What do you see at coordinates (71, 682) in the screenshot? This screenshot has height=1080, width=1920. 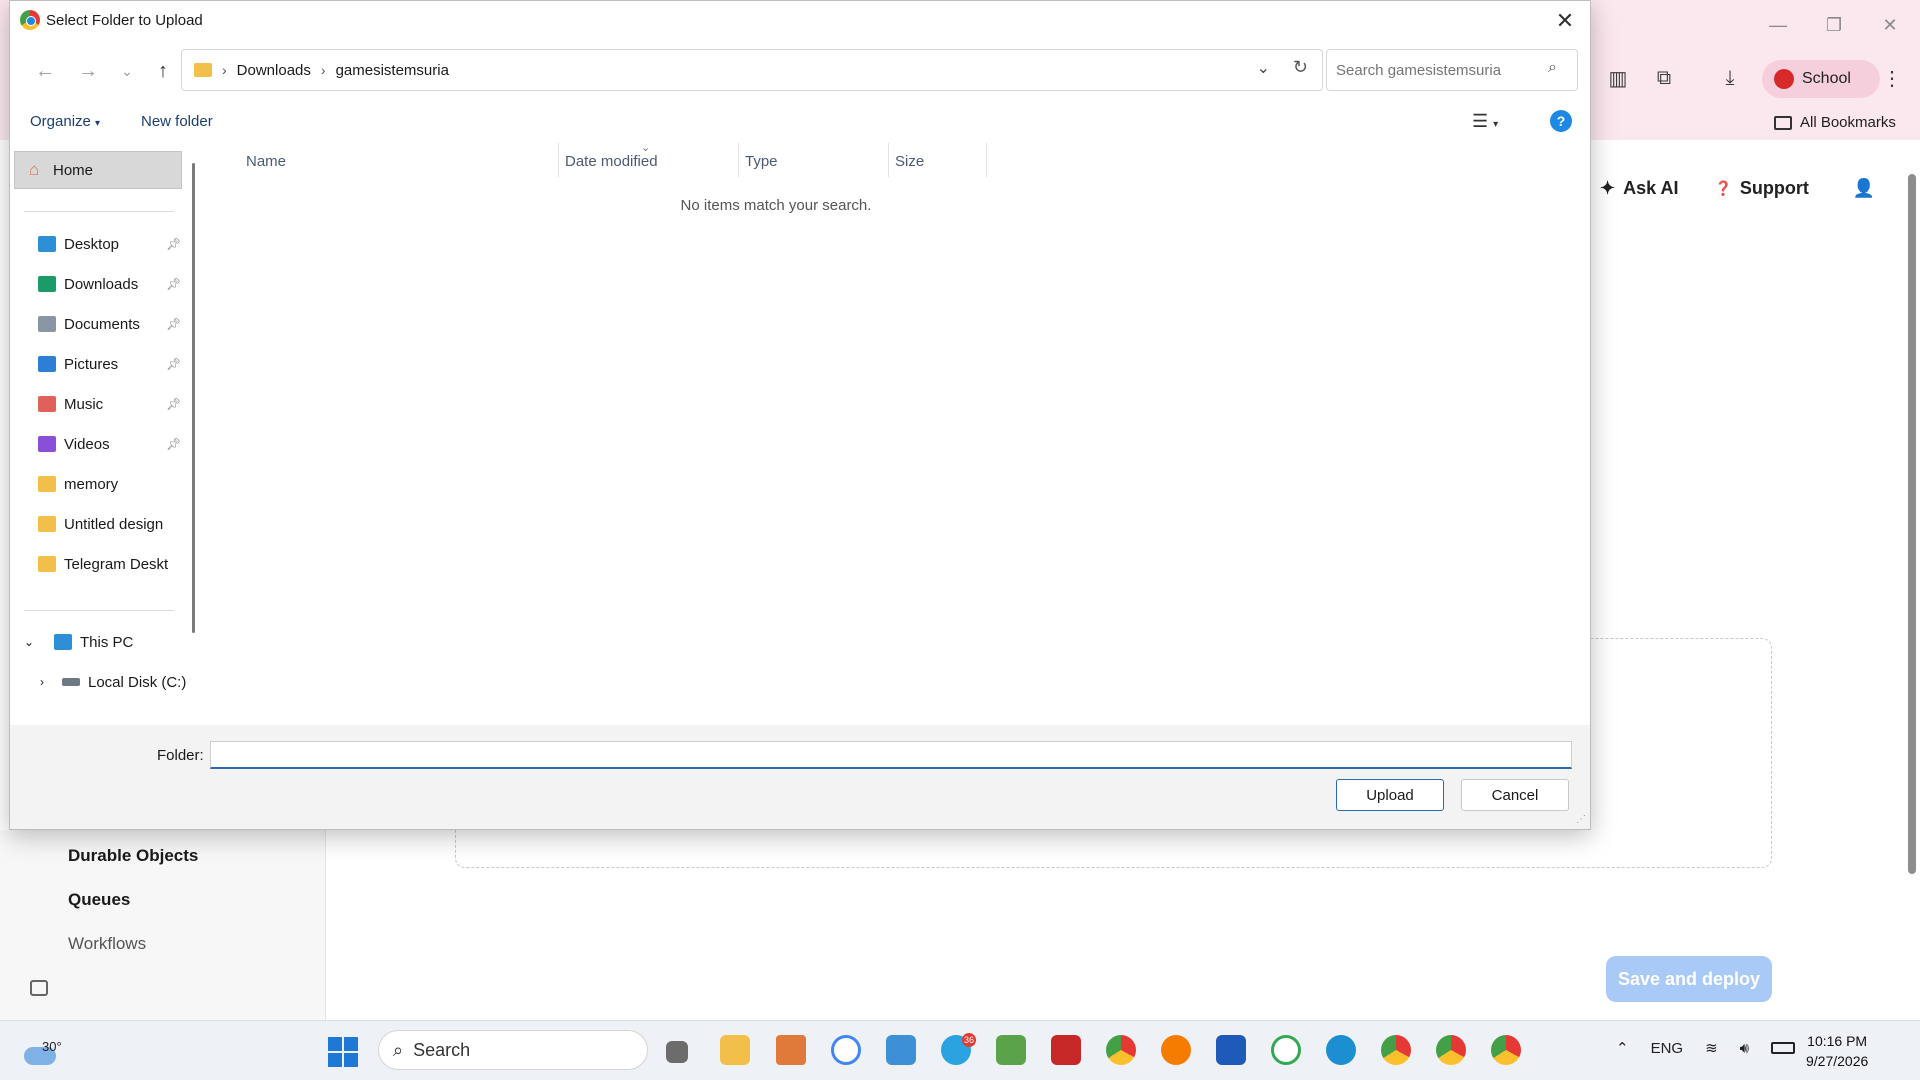 I see `drive-icon` at bounding box center [71, 682].